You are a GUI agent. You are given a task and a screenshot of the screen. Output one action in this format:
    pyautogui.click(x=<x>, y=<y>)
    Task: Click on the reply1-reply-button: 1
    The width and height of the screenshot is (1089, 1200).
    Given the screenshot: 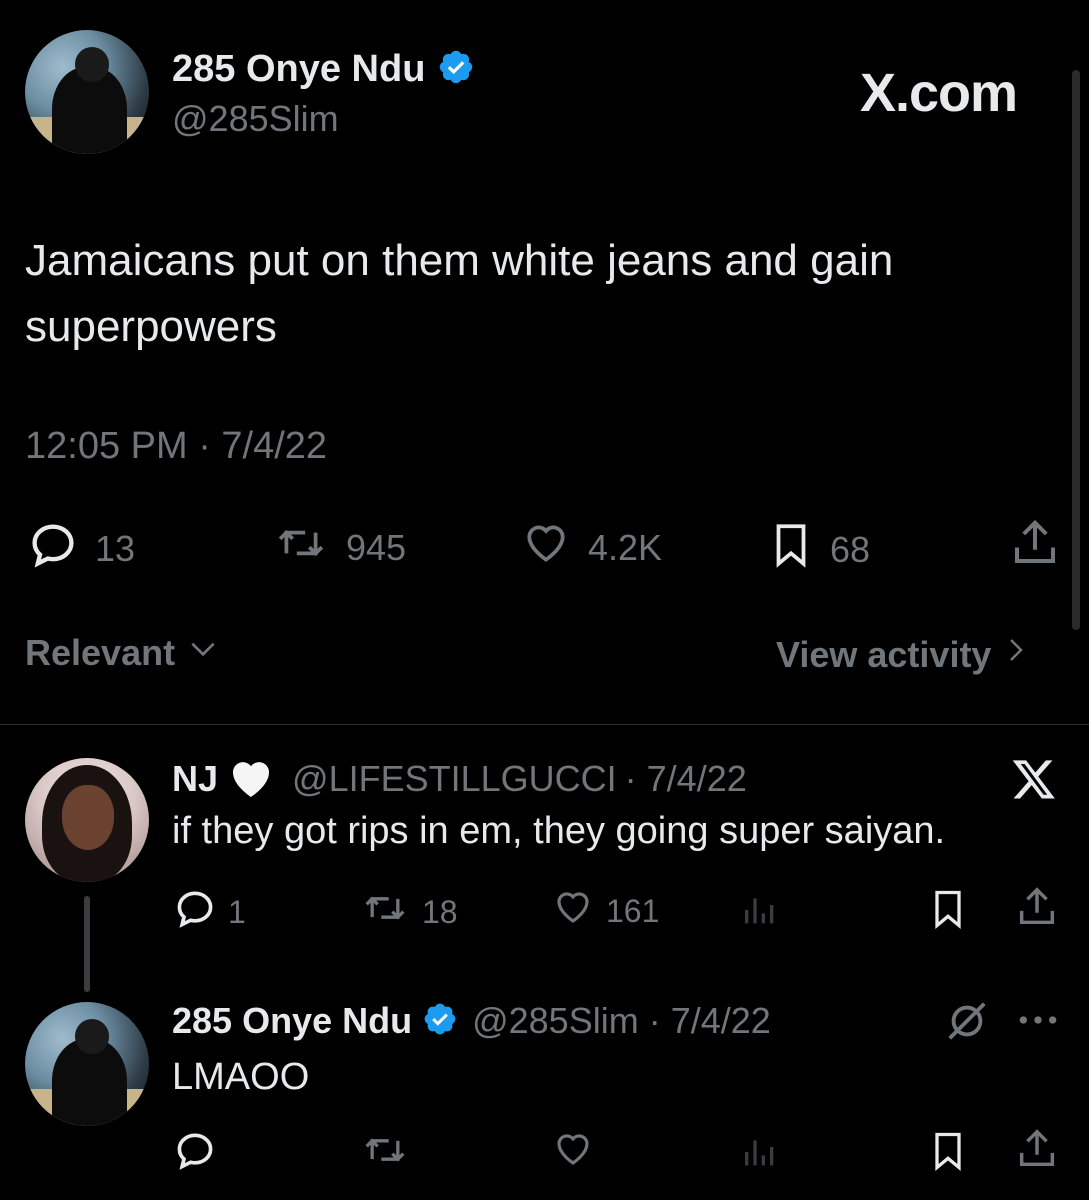 What is the action you would take?
    pyautogui.click(x=209, y=912)
    